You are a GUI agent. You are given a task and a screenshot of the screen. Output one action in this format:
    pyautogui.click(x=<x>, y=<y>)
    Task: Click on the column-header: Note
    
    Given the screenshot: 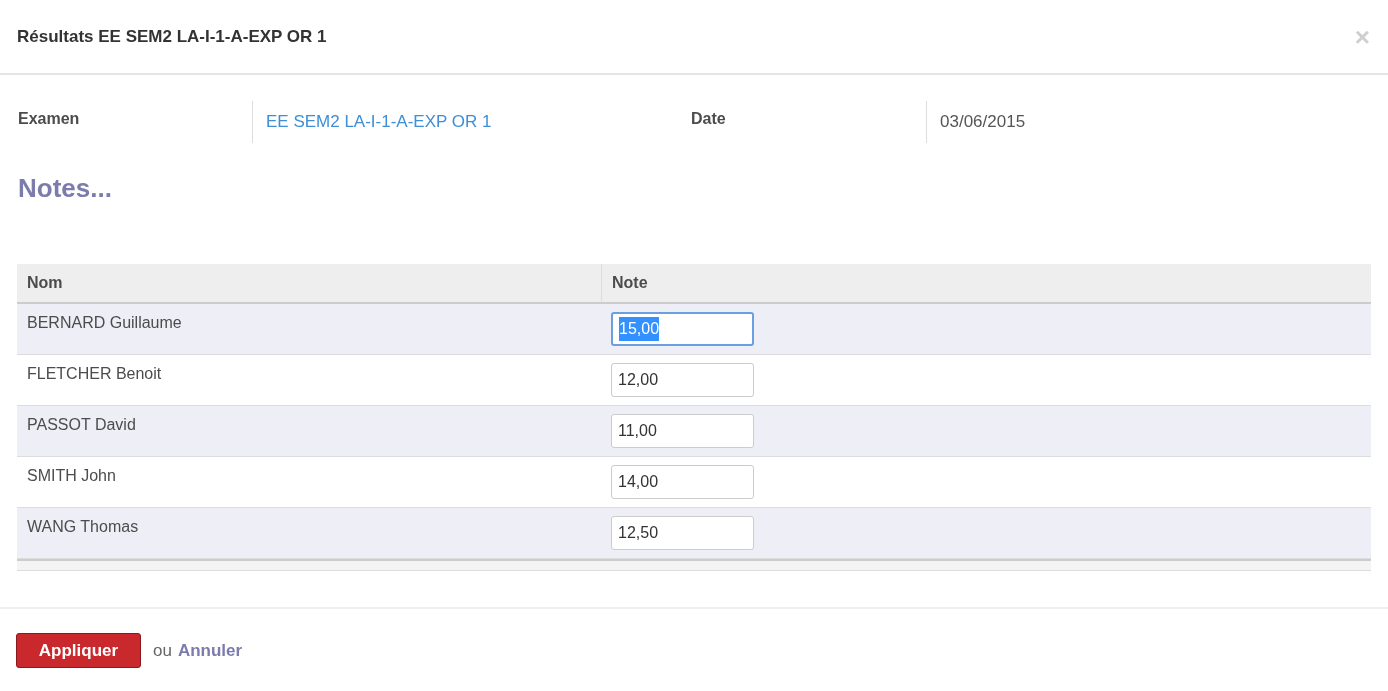 What is the action you would take?
    pyautogui.click(x=630, y=283)
    